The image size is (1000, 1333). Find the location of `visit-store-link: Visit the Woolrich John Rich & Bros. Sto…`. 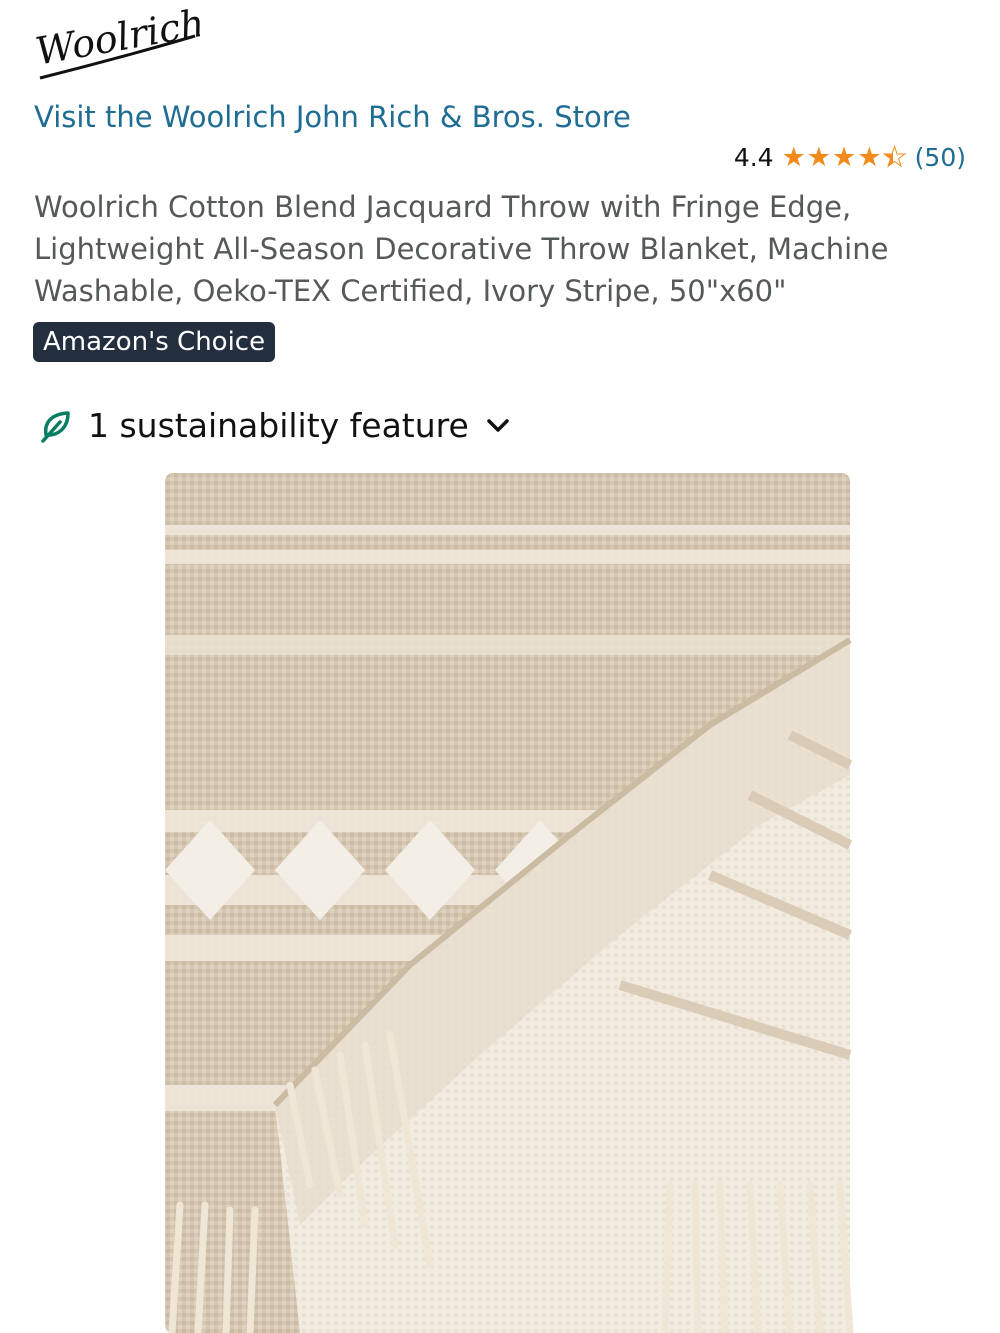

visit-store-link: Visit the Woolrich John Rich & Bros. Sto… is located at coordinates (334, 117).